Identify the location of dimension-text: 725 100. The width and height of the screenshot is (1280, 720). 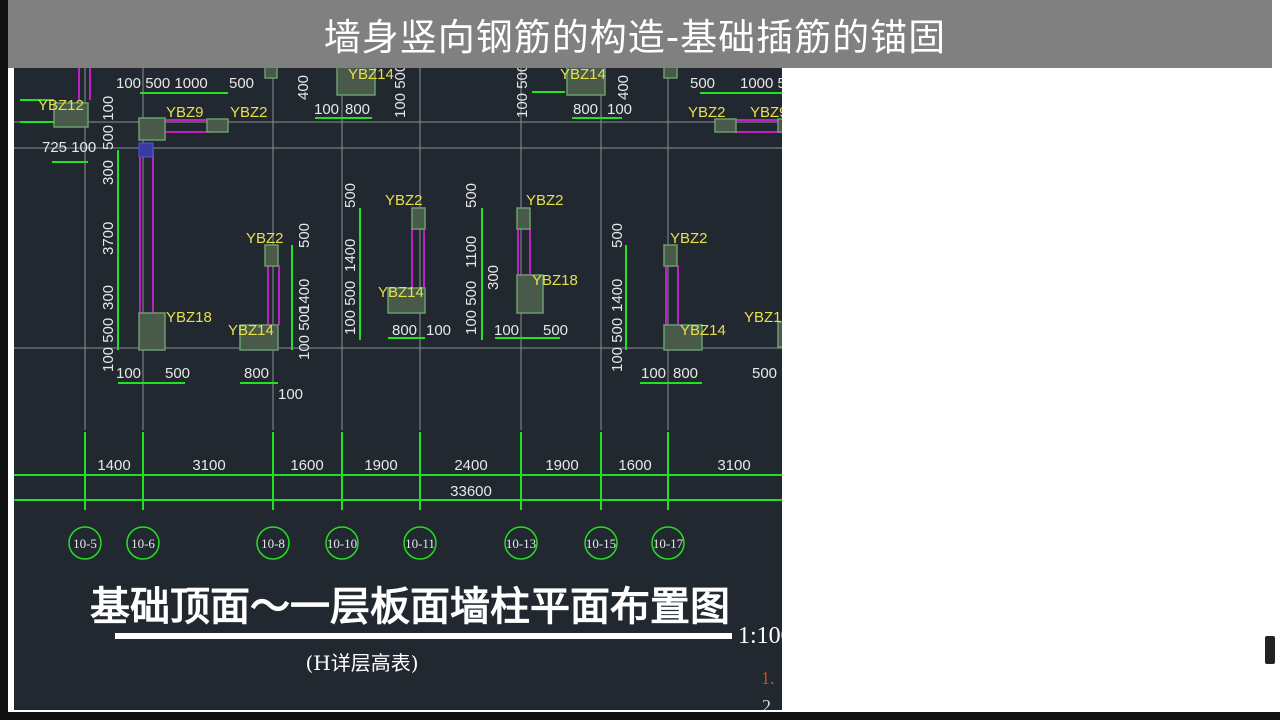
(69, 147).